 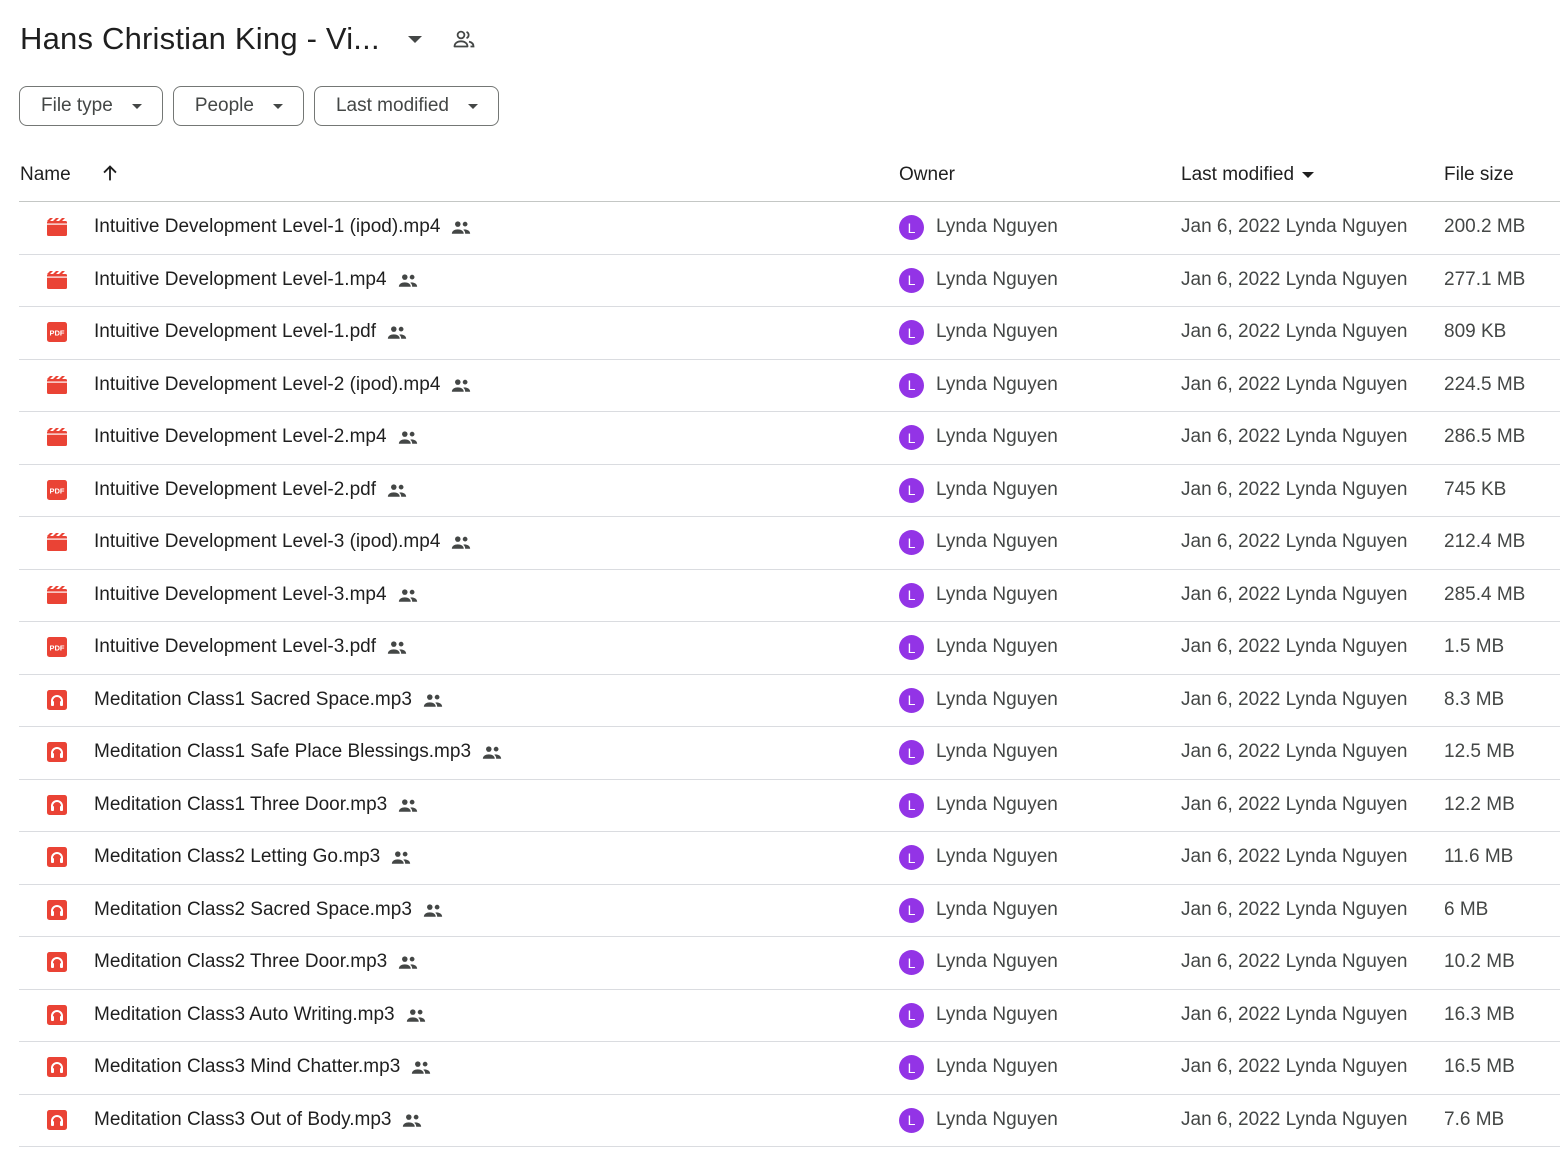 I want to click on last-modified-column-label: Last modified, so click(x=1238, y=174).